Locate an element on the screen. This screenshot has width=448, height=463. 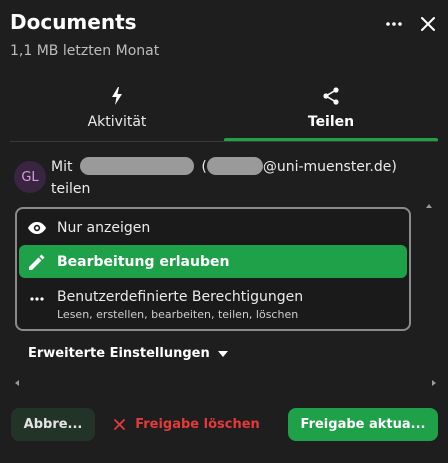
share-recipient-text: Mit ( @uni-muenster.de) teilen is located at coordinates (241, 178).